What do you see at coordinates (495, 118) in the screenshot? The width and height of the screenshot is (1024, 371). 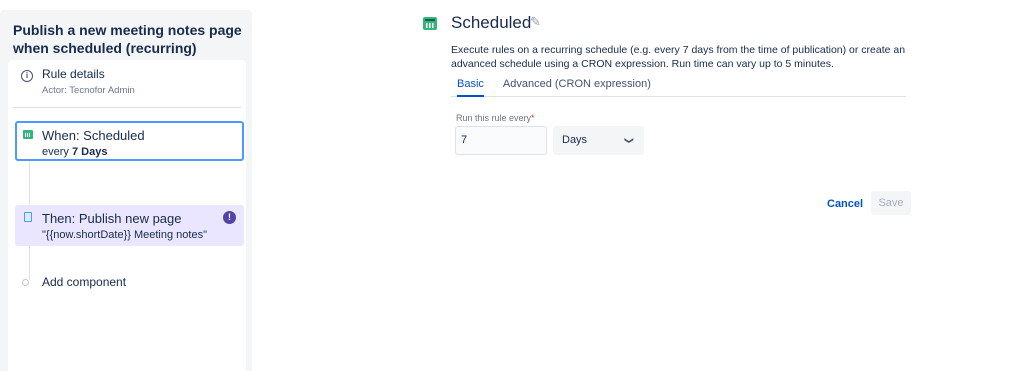 I see `interval-field-label: Run this rule every*` at bounding box center [495, 118].